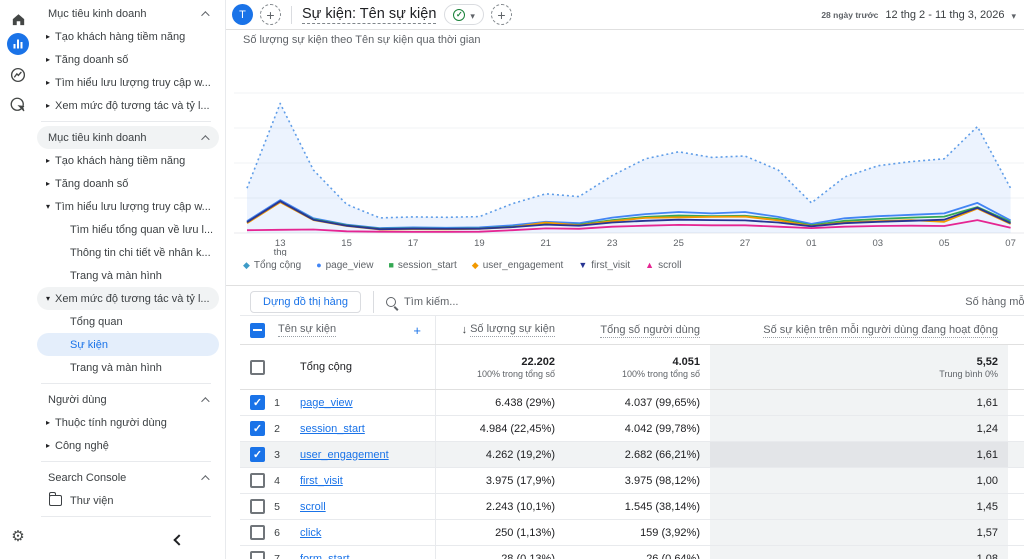 This screenshot has width=1024, height=559. I want to click on events-per-user-cell: 1,24, so click(859, 428).